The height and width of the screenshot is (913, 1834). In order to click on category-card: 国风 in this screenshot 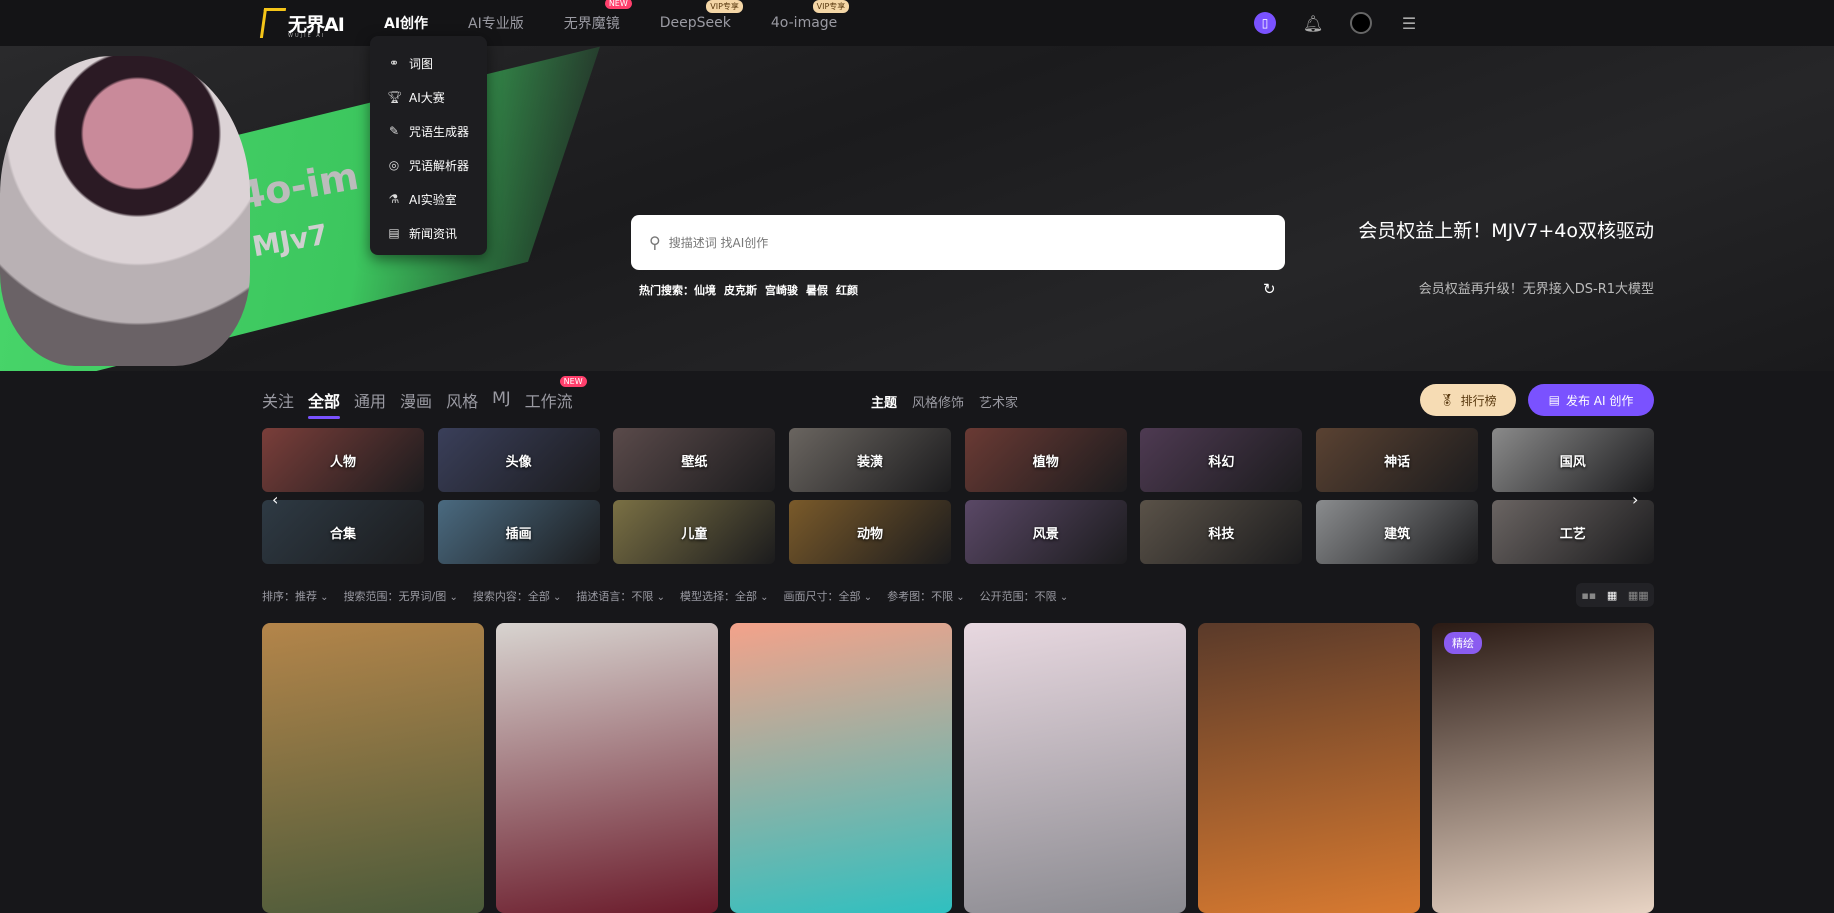, I will do `click(1572, 460)`.